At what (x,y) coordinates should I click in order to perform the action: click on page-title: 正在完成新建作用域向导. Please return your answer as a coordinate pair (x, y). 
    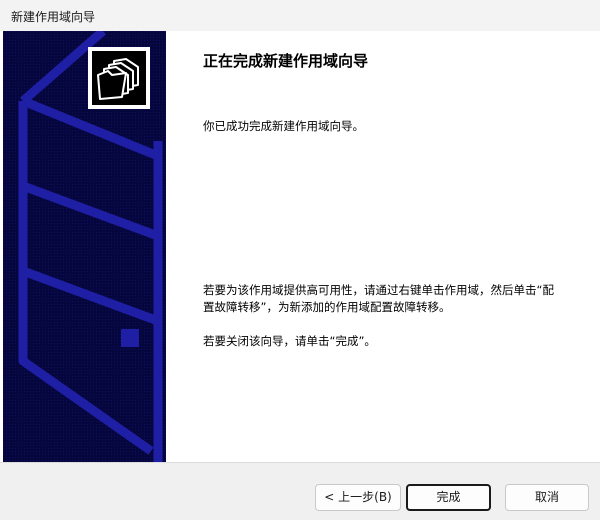
    Looking at the image, I should click on (286, 61).